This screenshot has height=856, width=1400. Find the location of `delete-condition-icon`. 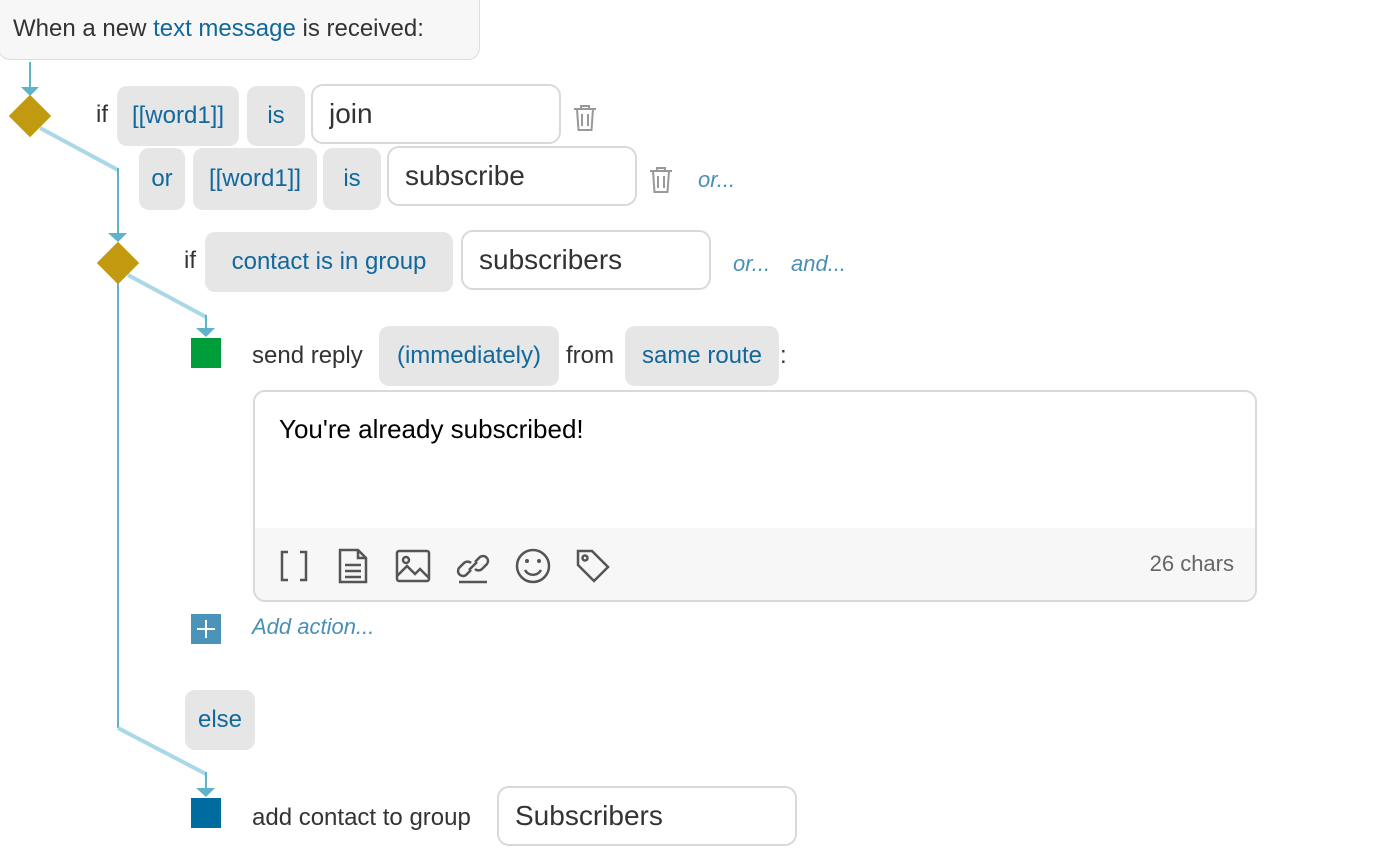

delete-condition-icon is located at coordinates (585, 118).